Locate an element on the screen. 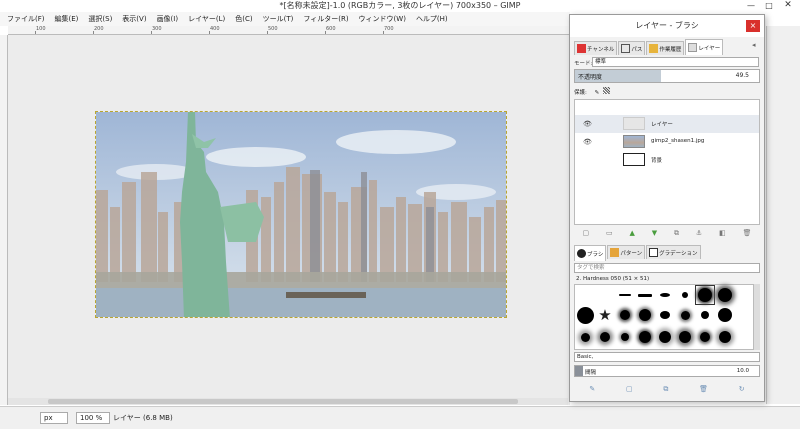 The width and height of the screenshot is (800, 429). delete-layer-icon: 🗑 is located at coordinates (747, 233).